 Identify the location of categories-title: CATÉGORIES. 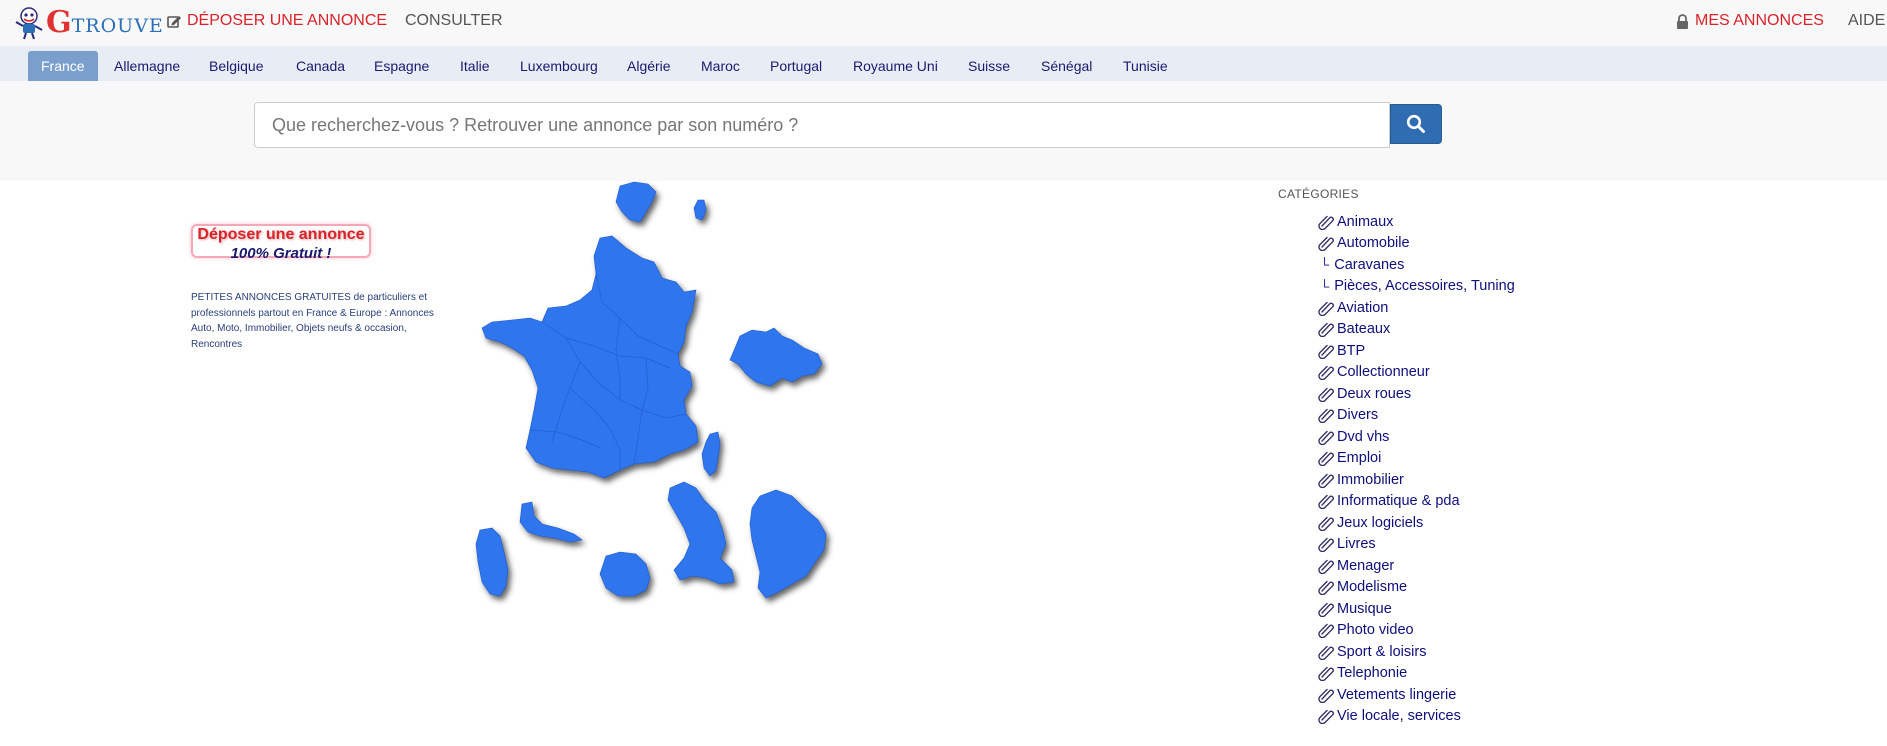
(1318, 194).